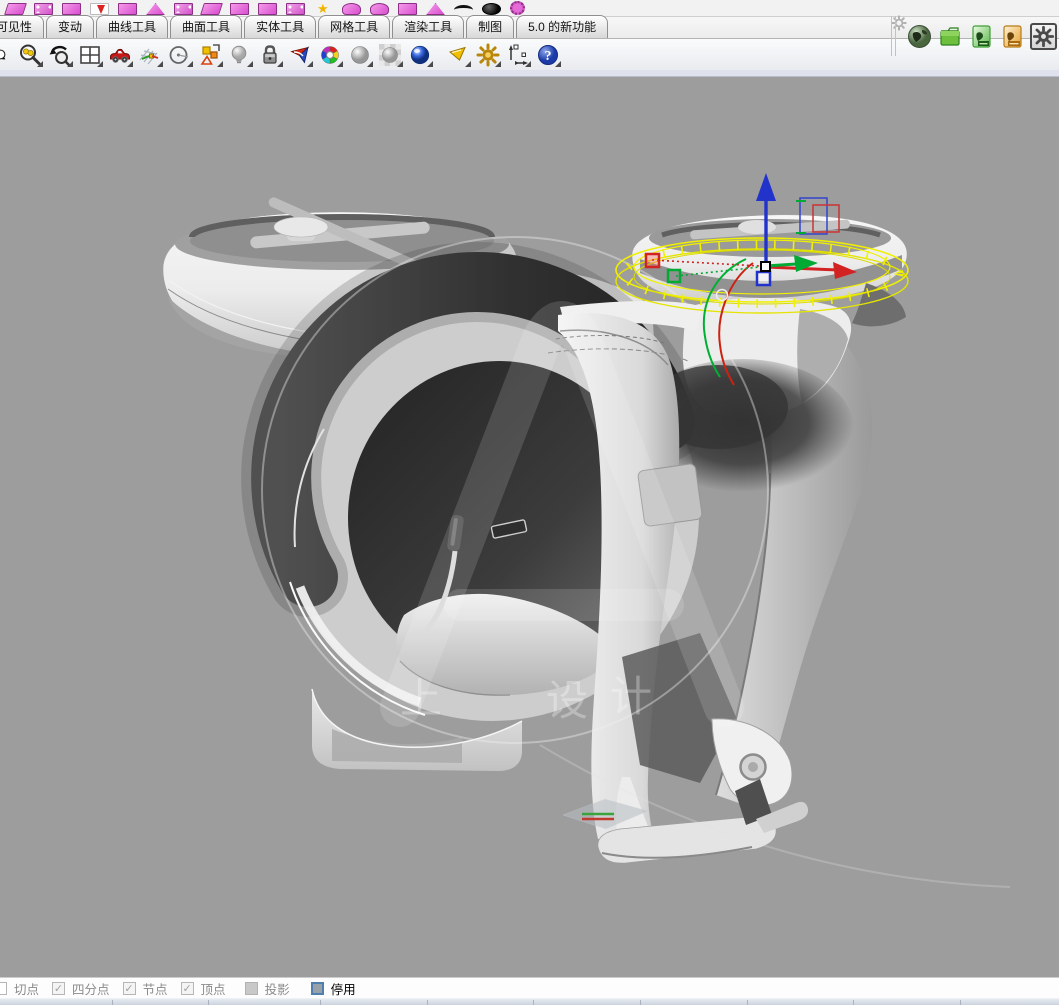 This screenshot has width=1059, height=1005. What do you see at coordinates (70, 26) in the screenshot?
I see `tab-transform: 变动` at bounding box center [70, 26].